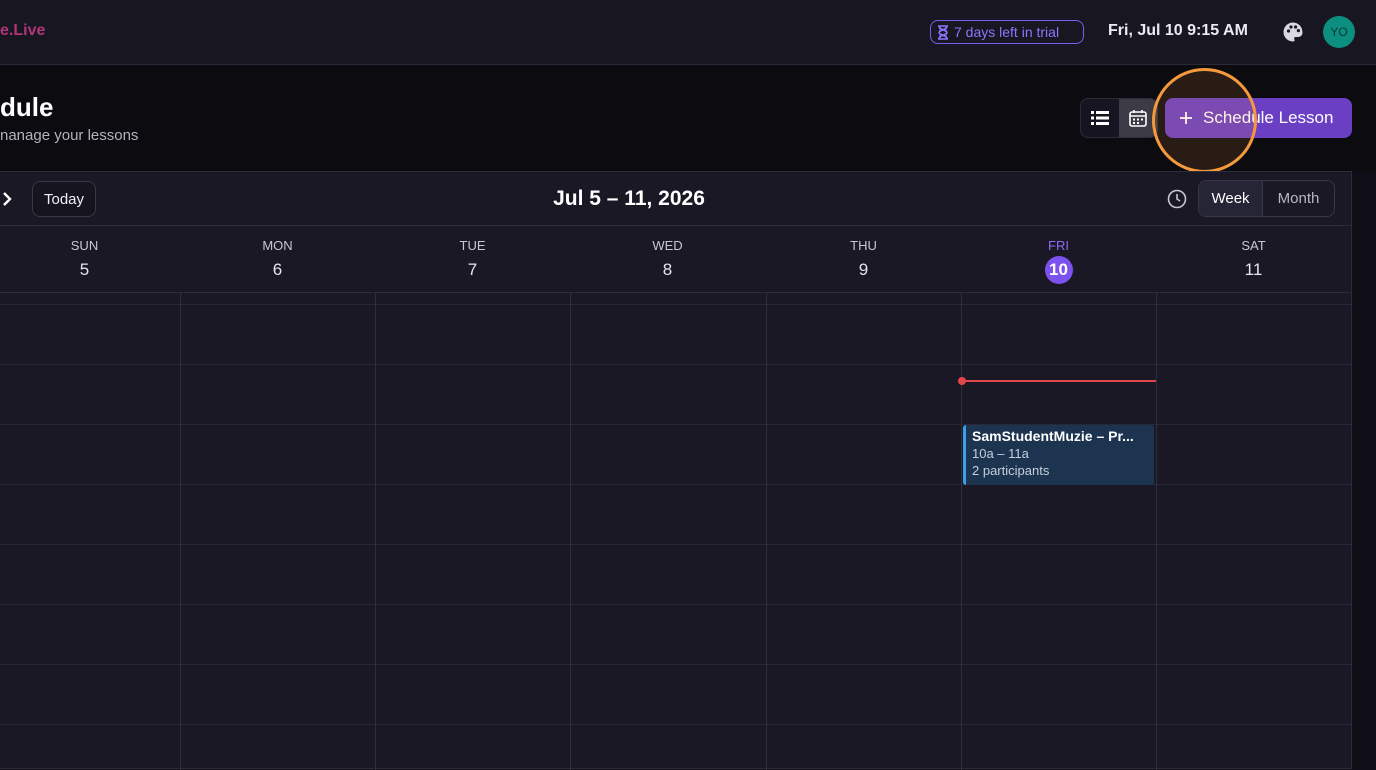 This screenshot has width=1376, height=770. I want to click on day-date: 8, so click(667, 269).